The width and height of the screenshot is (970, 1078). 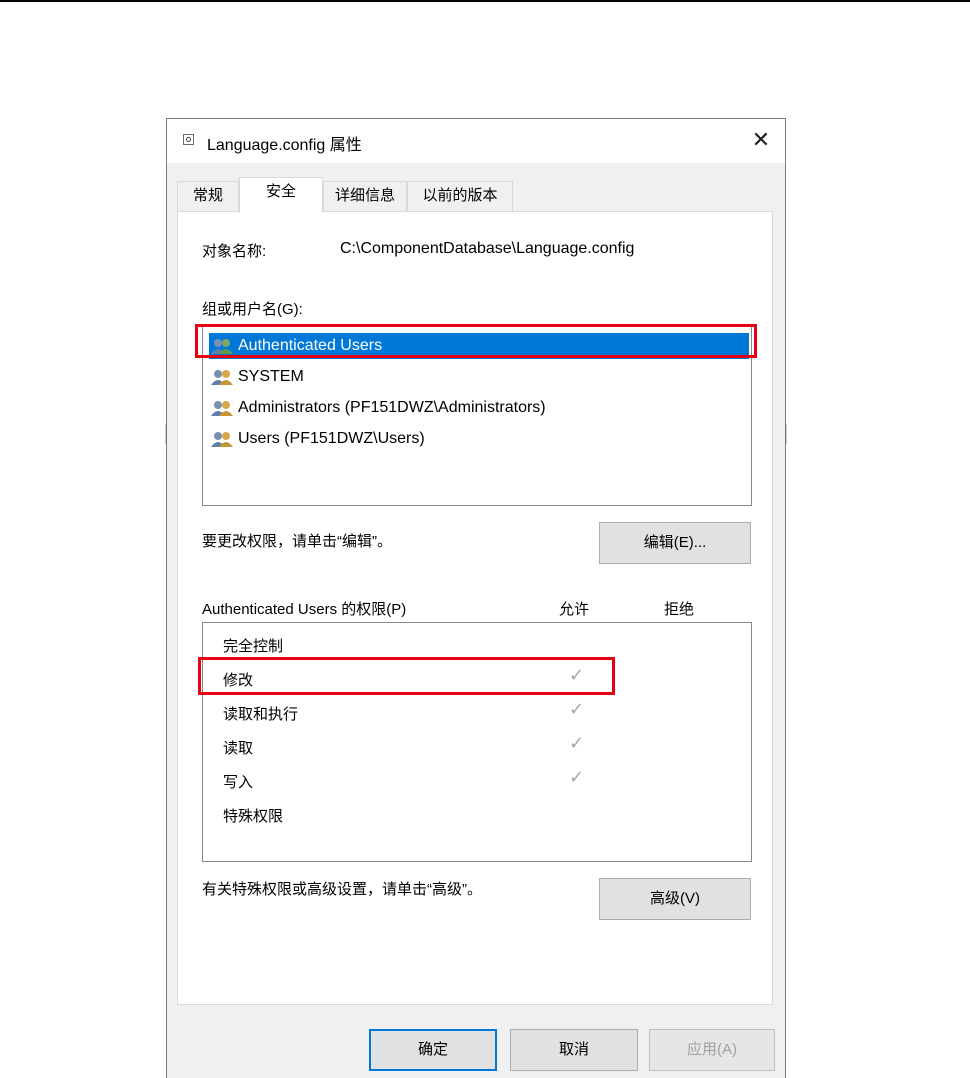 I want to click on permission-row: 修改, so click(x=238, y=680).